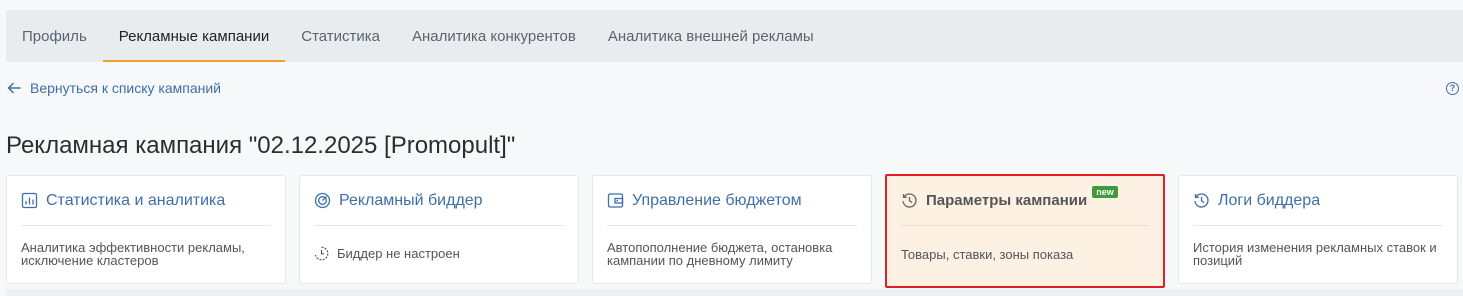 Image resolution: width=1463 pixels, height=296 pixels. Describe the element at coordinates (615, 200) in the screenshot. I see `wallet-icon` at that location.